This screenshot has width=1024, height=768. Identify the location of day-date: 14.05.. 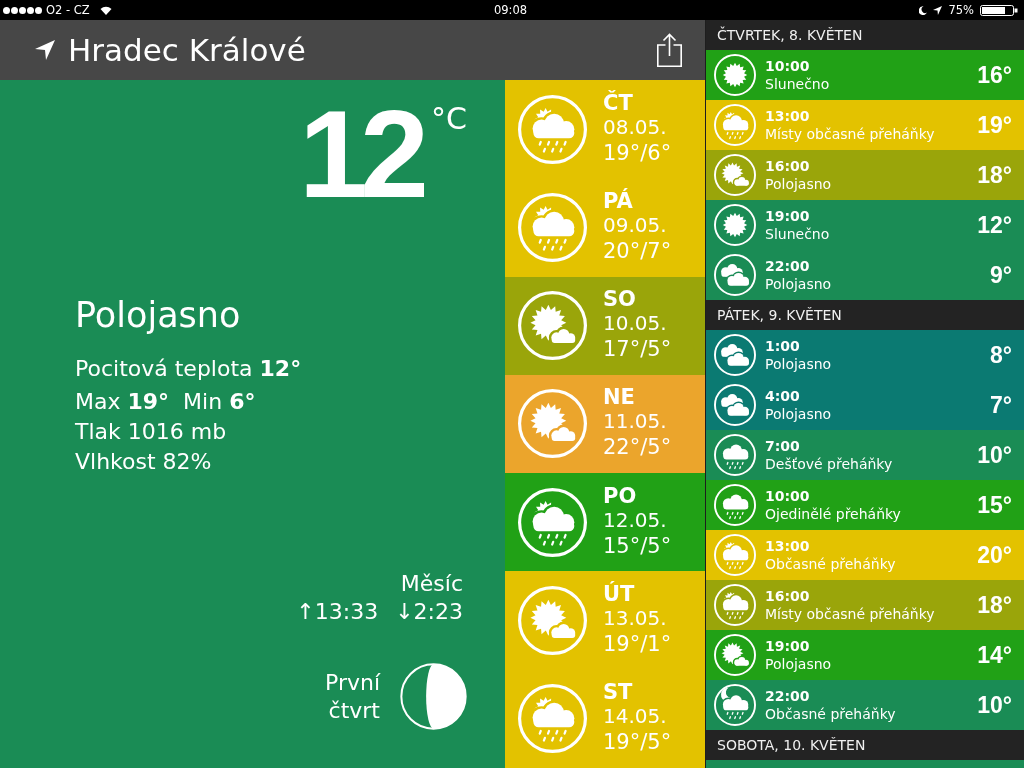
(635, 716).